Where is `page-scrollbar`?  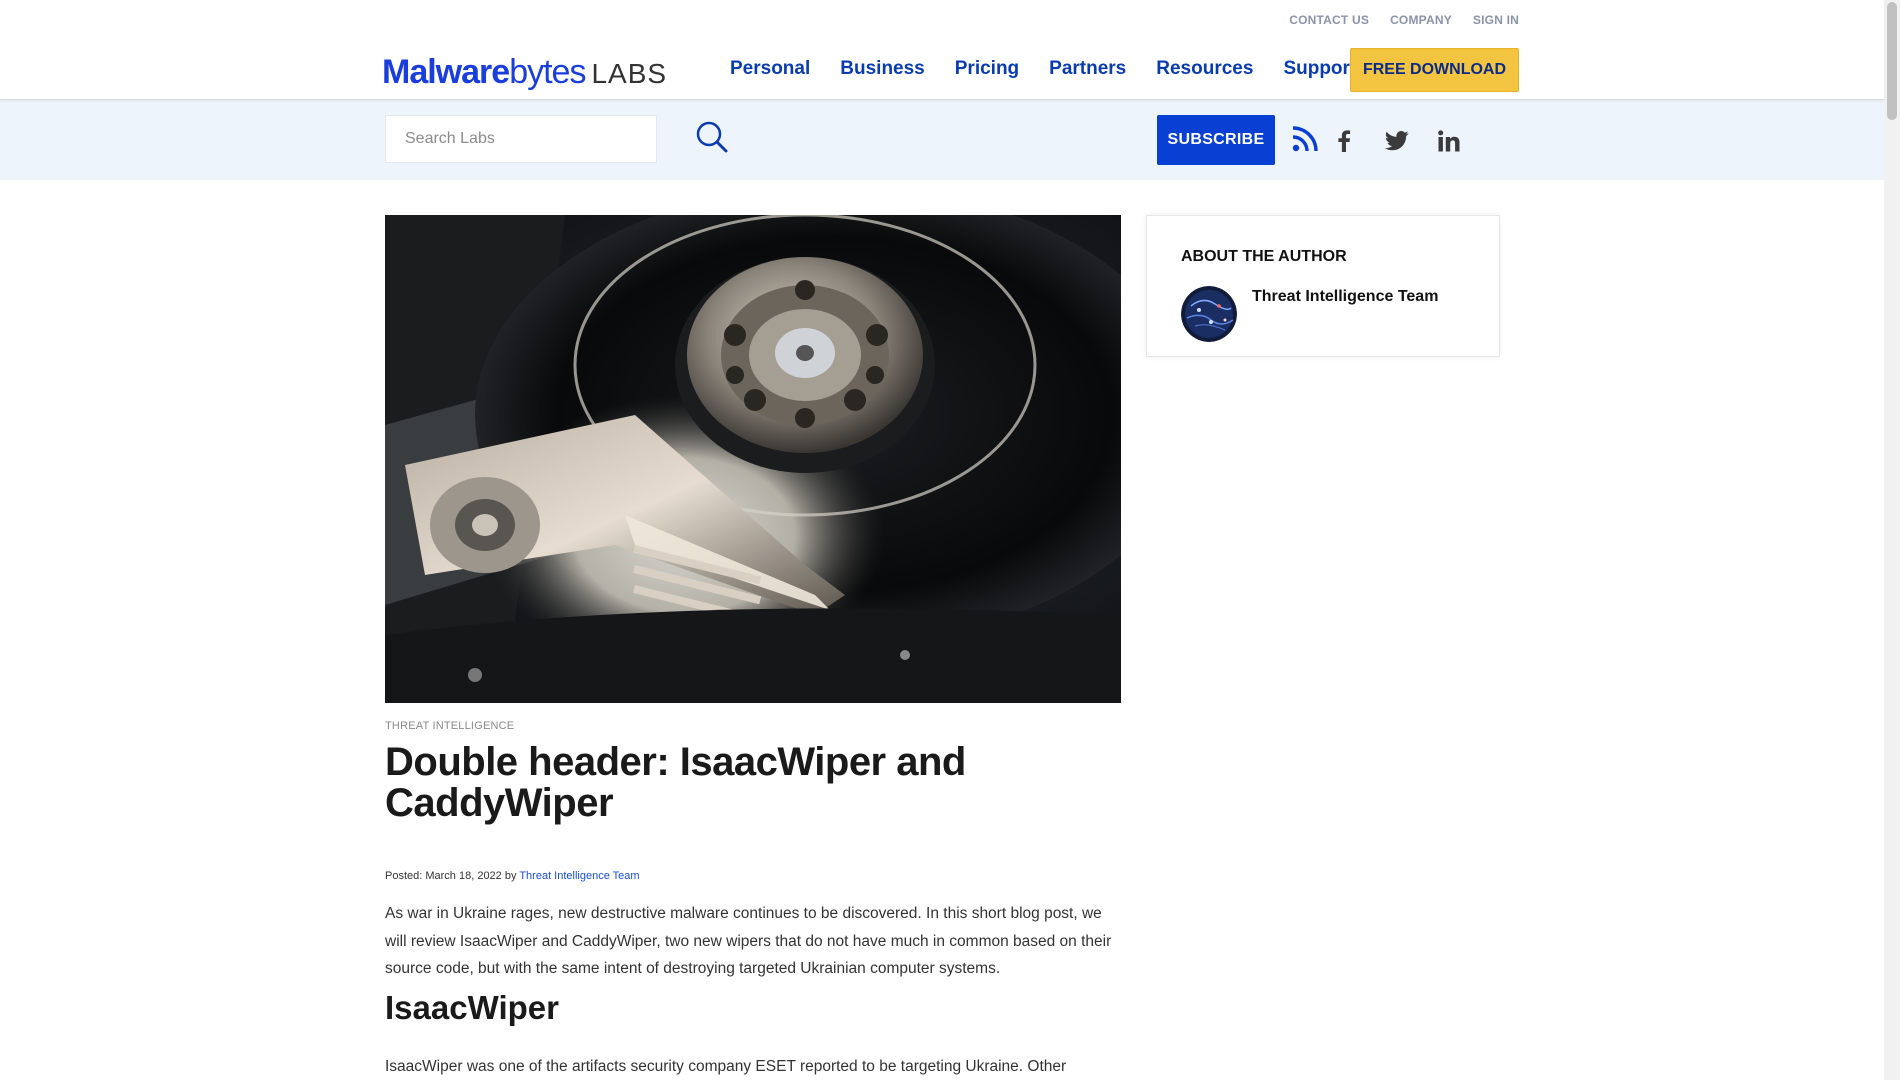 page-scrollbar is located at coordinates (1892, 540).